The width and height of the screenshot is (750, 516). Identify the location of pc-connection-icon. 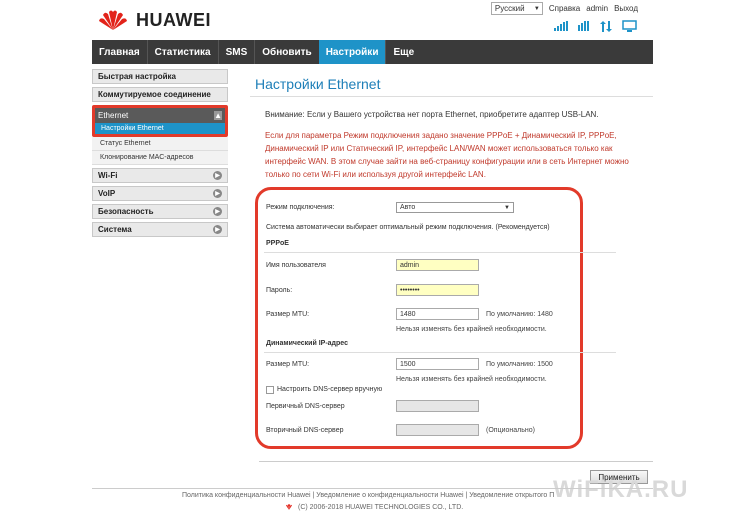
(629, 26).